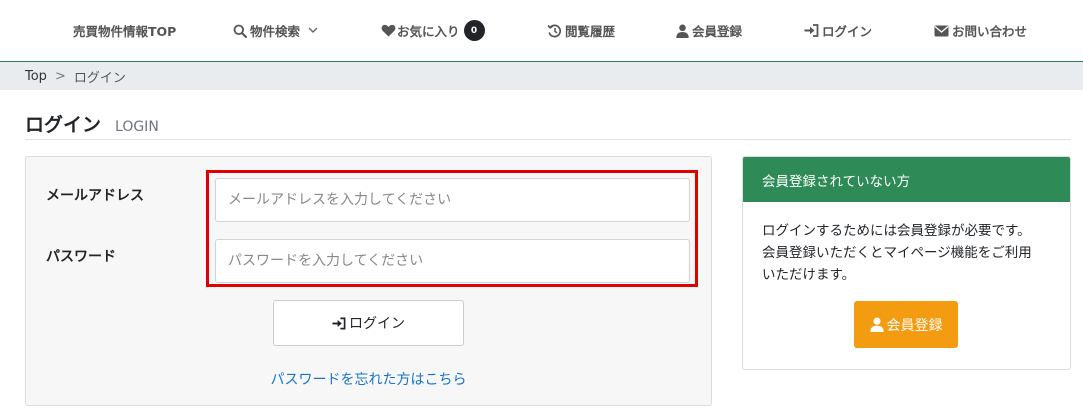 Image resolution: width=1083 pixels, height=414 pixels. Describe the element at coordinates (452, 200) in the screenshot. I see `email-field` at that location.